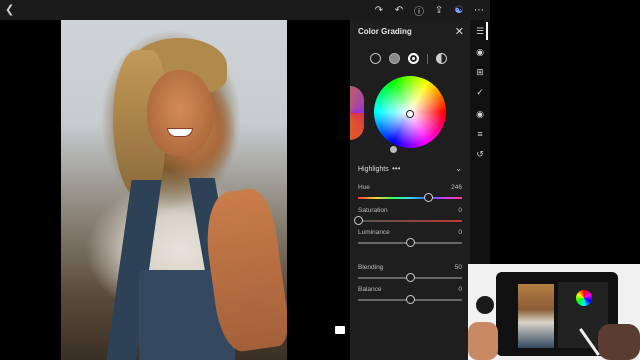 This screenshot has height=360, width=640. I want to click on toolbar-icons: ↷ ↶ ⓘ ⇪ ☯ ⋯, so click(429, 10).